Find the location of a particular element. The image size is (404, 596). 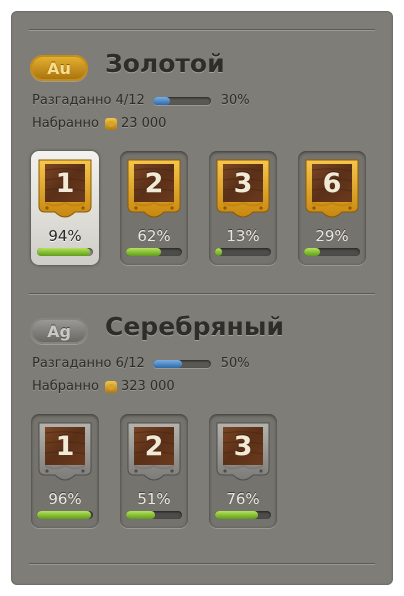

level-card: 3 13% is located at coordinates (243, 208).